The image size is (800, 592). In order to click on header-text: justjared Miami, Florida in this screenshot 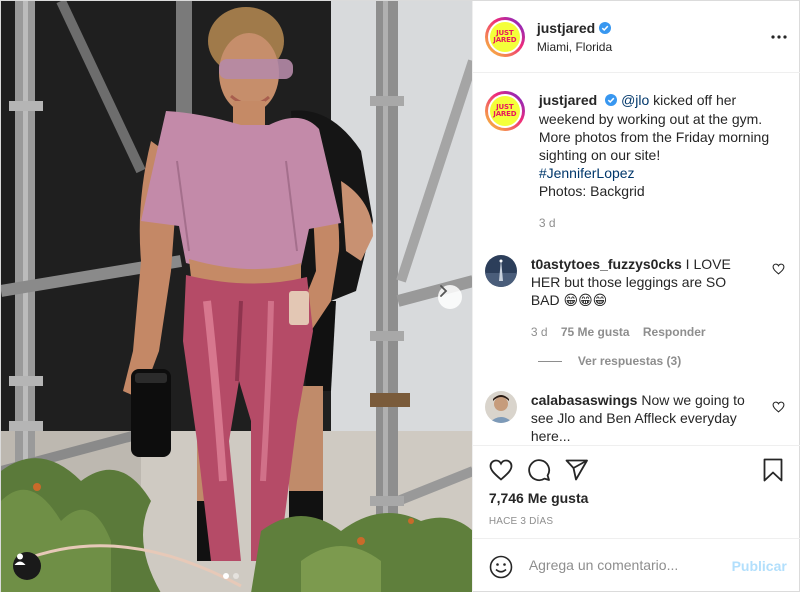, I will do `click(574, 37)`.